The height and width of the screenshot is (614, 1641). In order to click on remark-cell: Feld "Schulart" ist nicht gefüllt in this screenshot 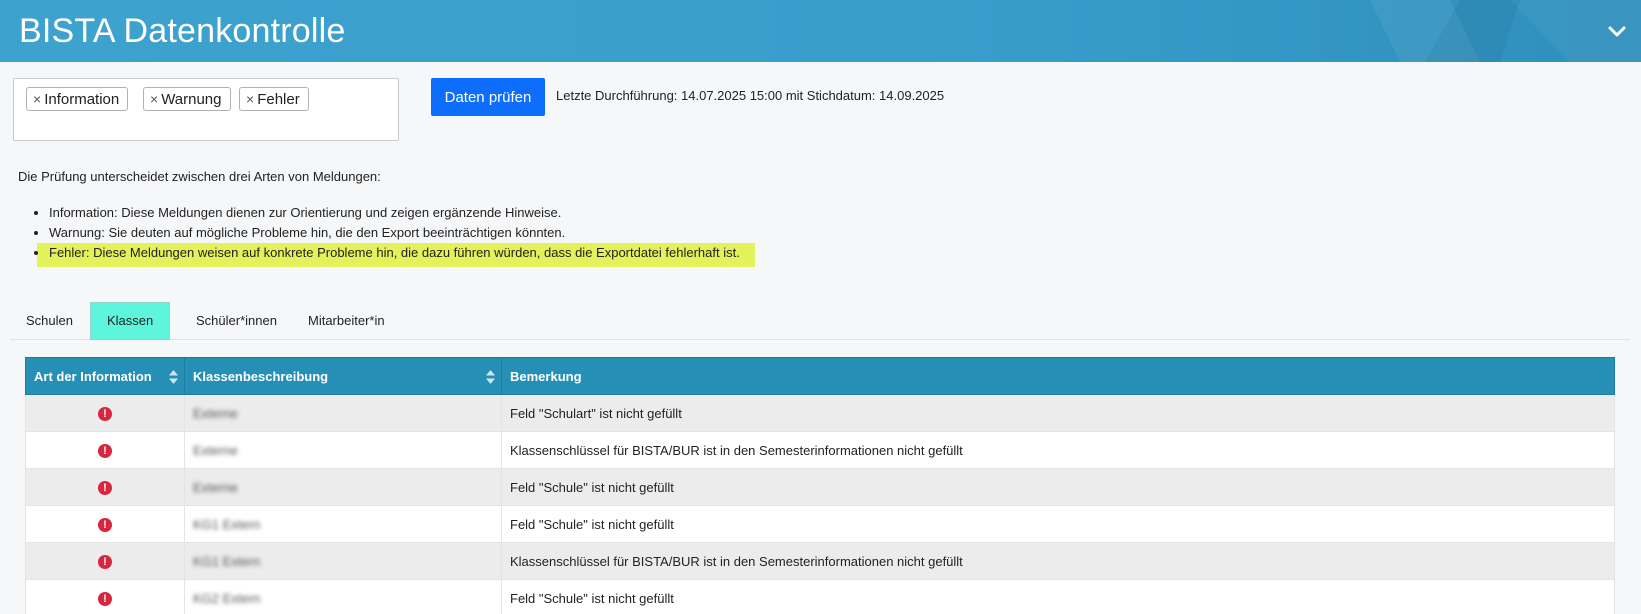, I will do `click(1058, 413)`.